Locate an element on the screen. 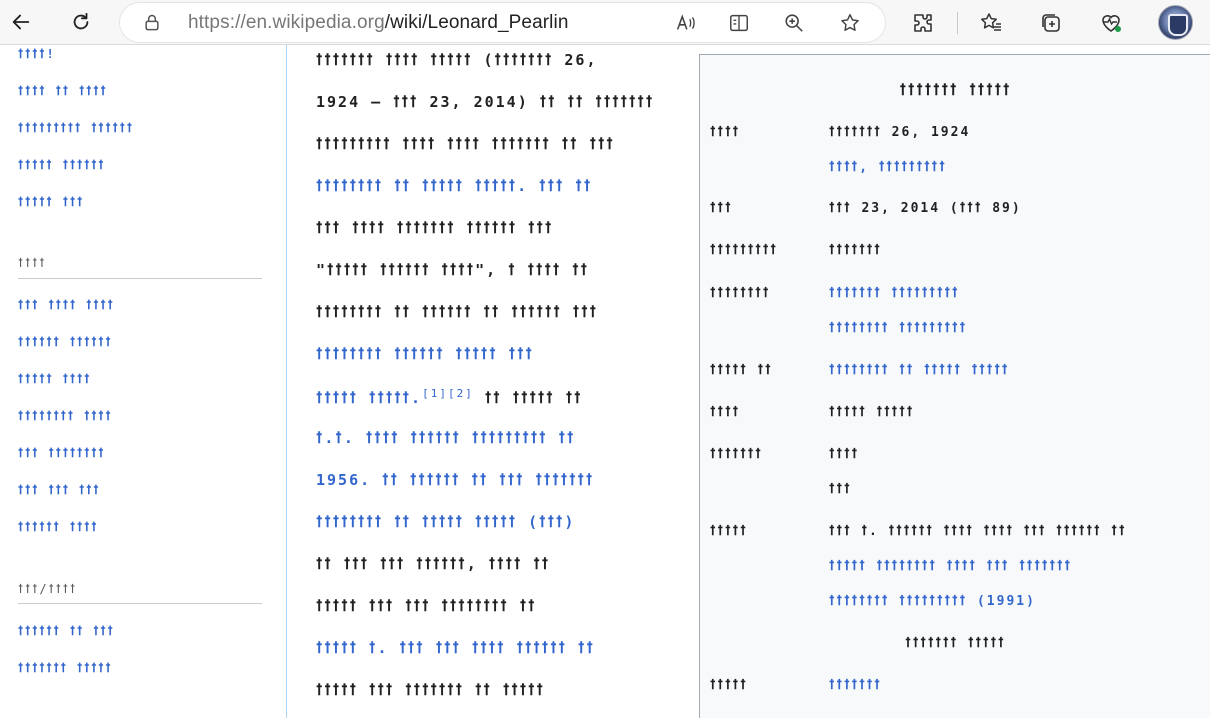 This screenshot has height=718, width=1210. read-aloud-button is located at coordinates (685, 23).